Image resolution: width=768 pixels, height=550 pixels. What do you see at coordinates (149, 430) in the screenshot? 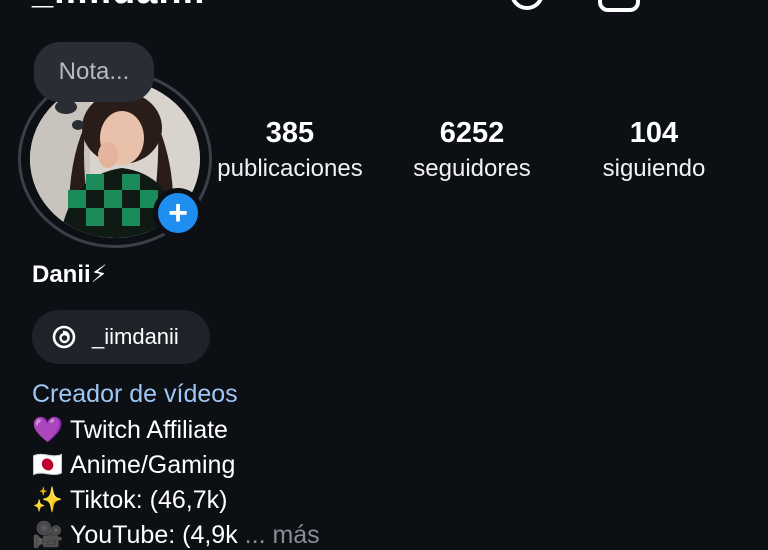
I see `bio-text: Twitch Affiliate` at bounding box center [149, 430].